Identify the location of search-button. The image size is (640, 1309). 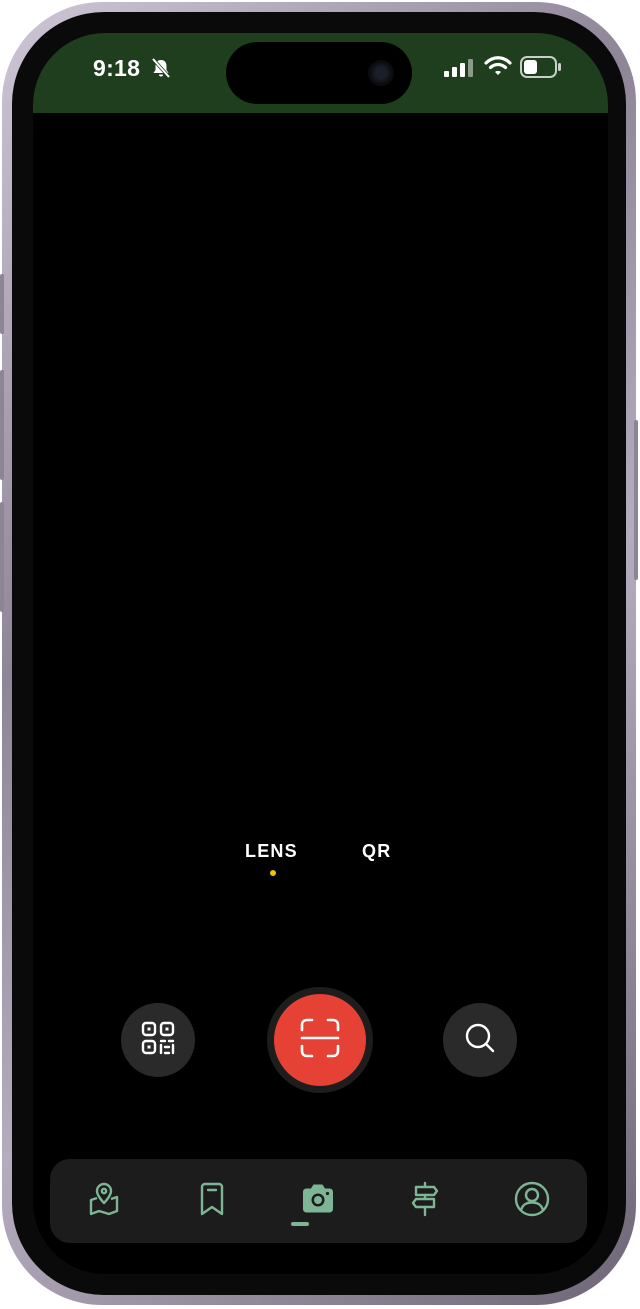
(480, 1040).